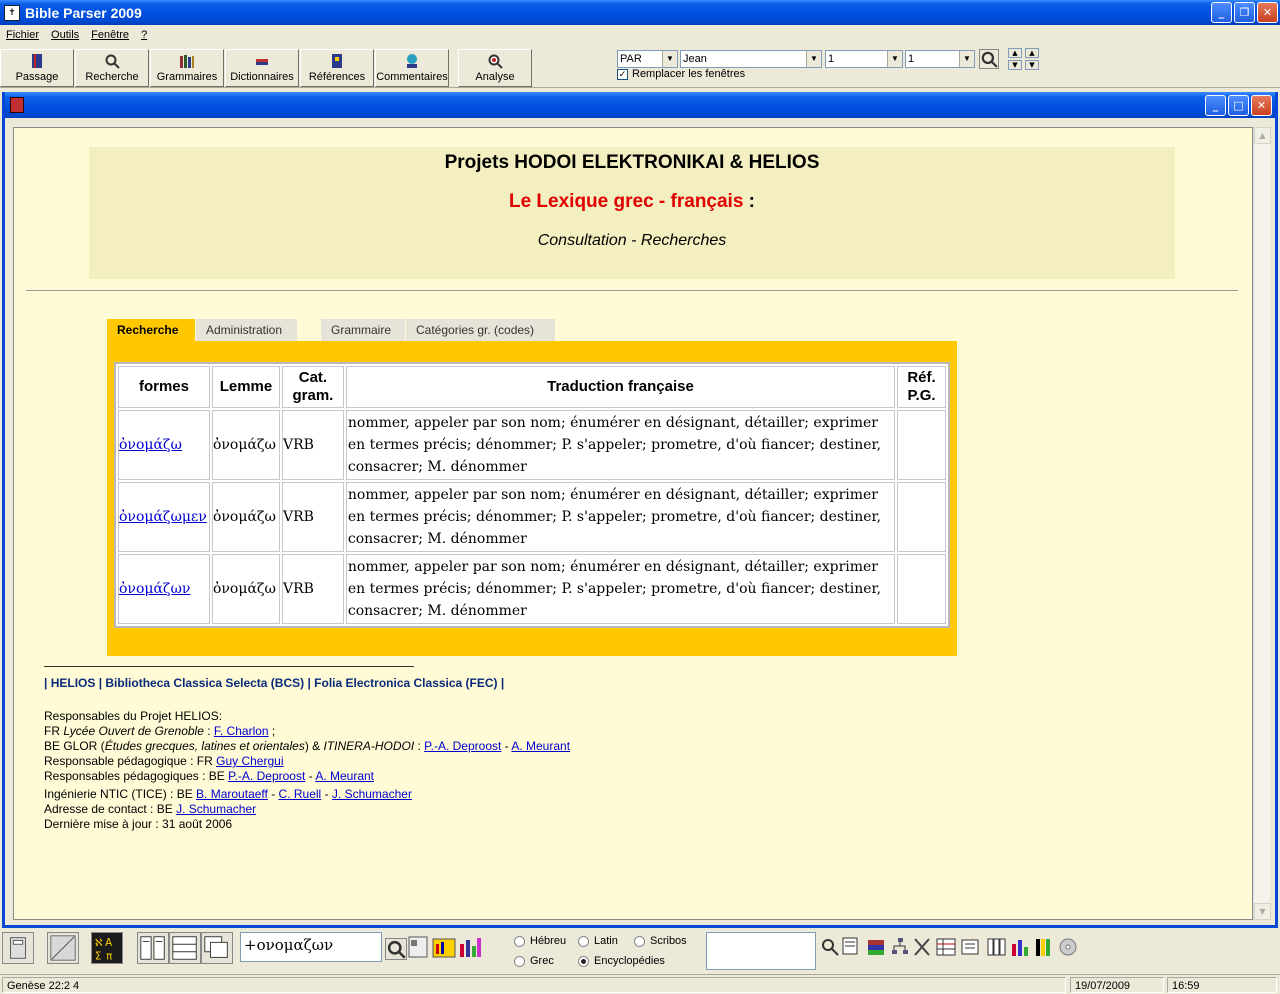 The image size is (1280, 994). Describe the element at coordinates (12, 12) in the screenshot. I see `app-icon: ✝` at that location.